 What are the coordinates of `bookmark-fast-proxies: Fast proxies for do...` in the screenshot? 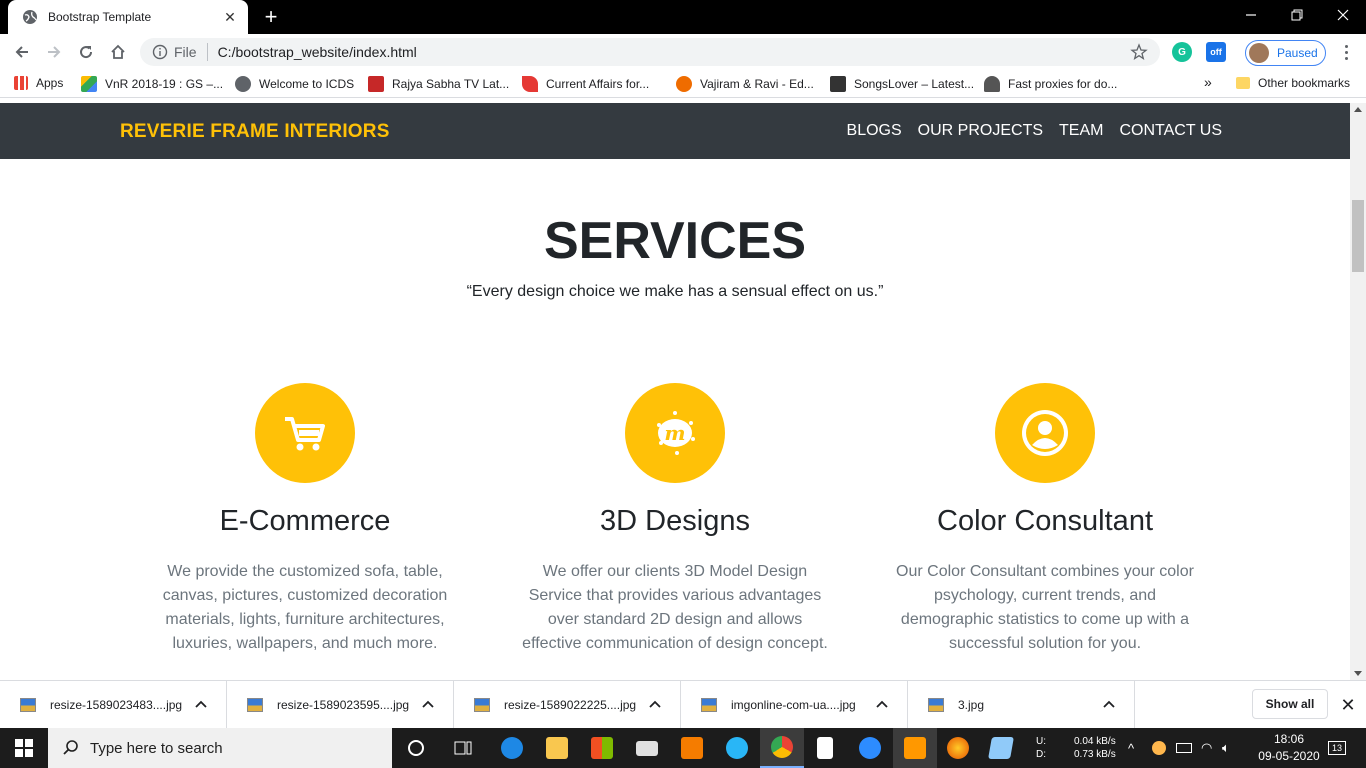 It's located at (1050, 84).